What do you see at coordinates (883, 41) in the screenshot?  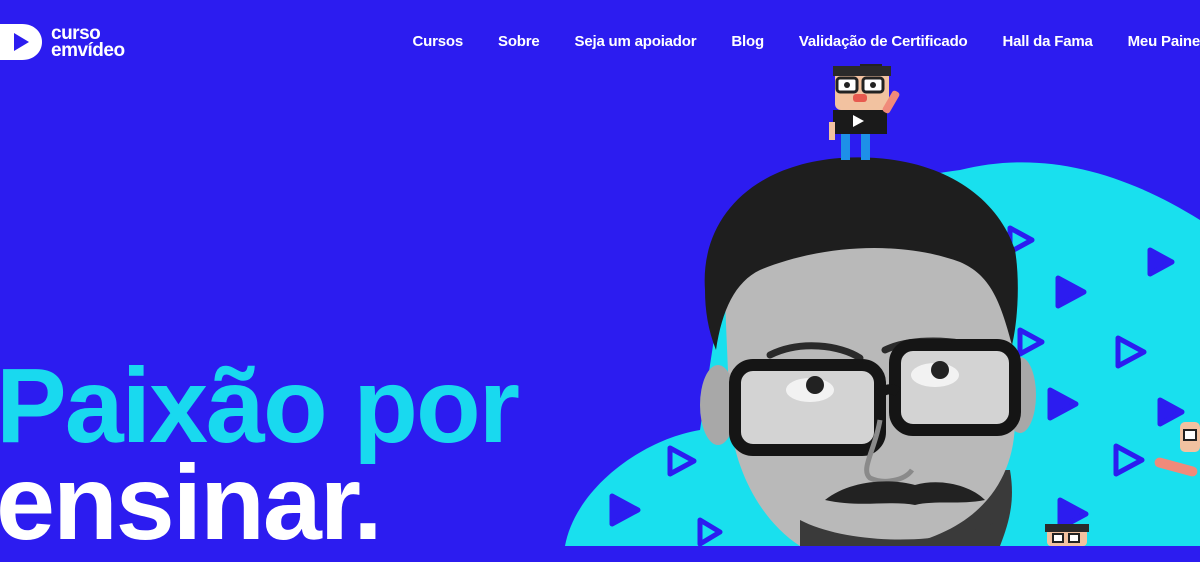 I see `nav-item-validacao: Validação de Certificado` at bounding box center [883, 41].